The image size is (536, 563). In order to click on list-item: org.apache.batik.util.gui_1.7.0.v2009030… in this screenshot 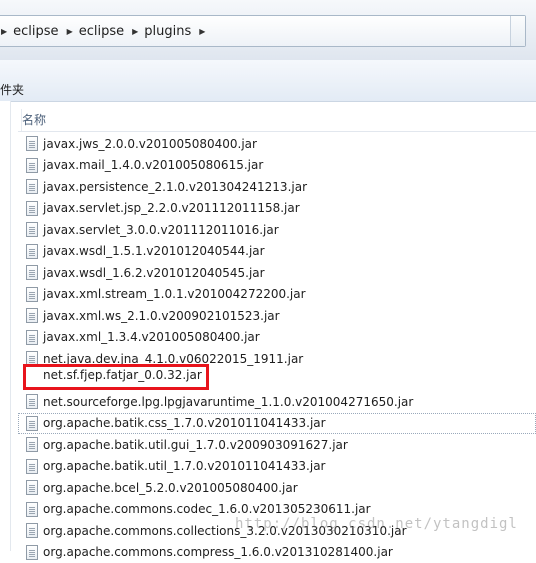, I will do `click(277, 444)`.